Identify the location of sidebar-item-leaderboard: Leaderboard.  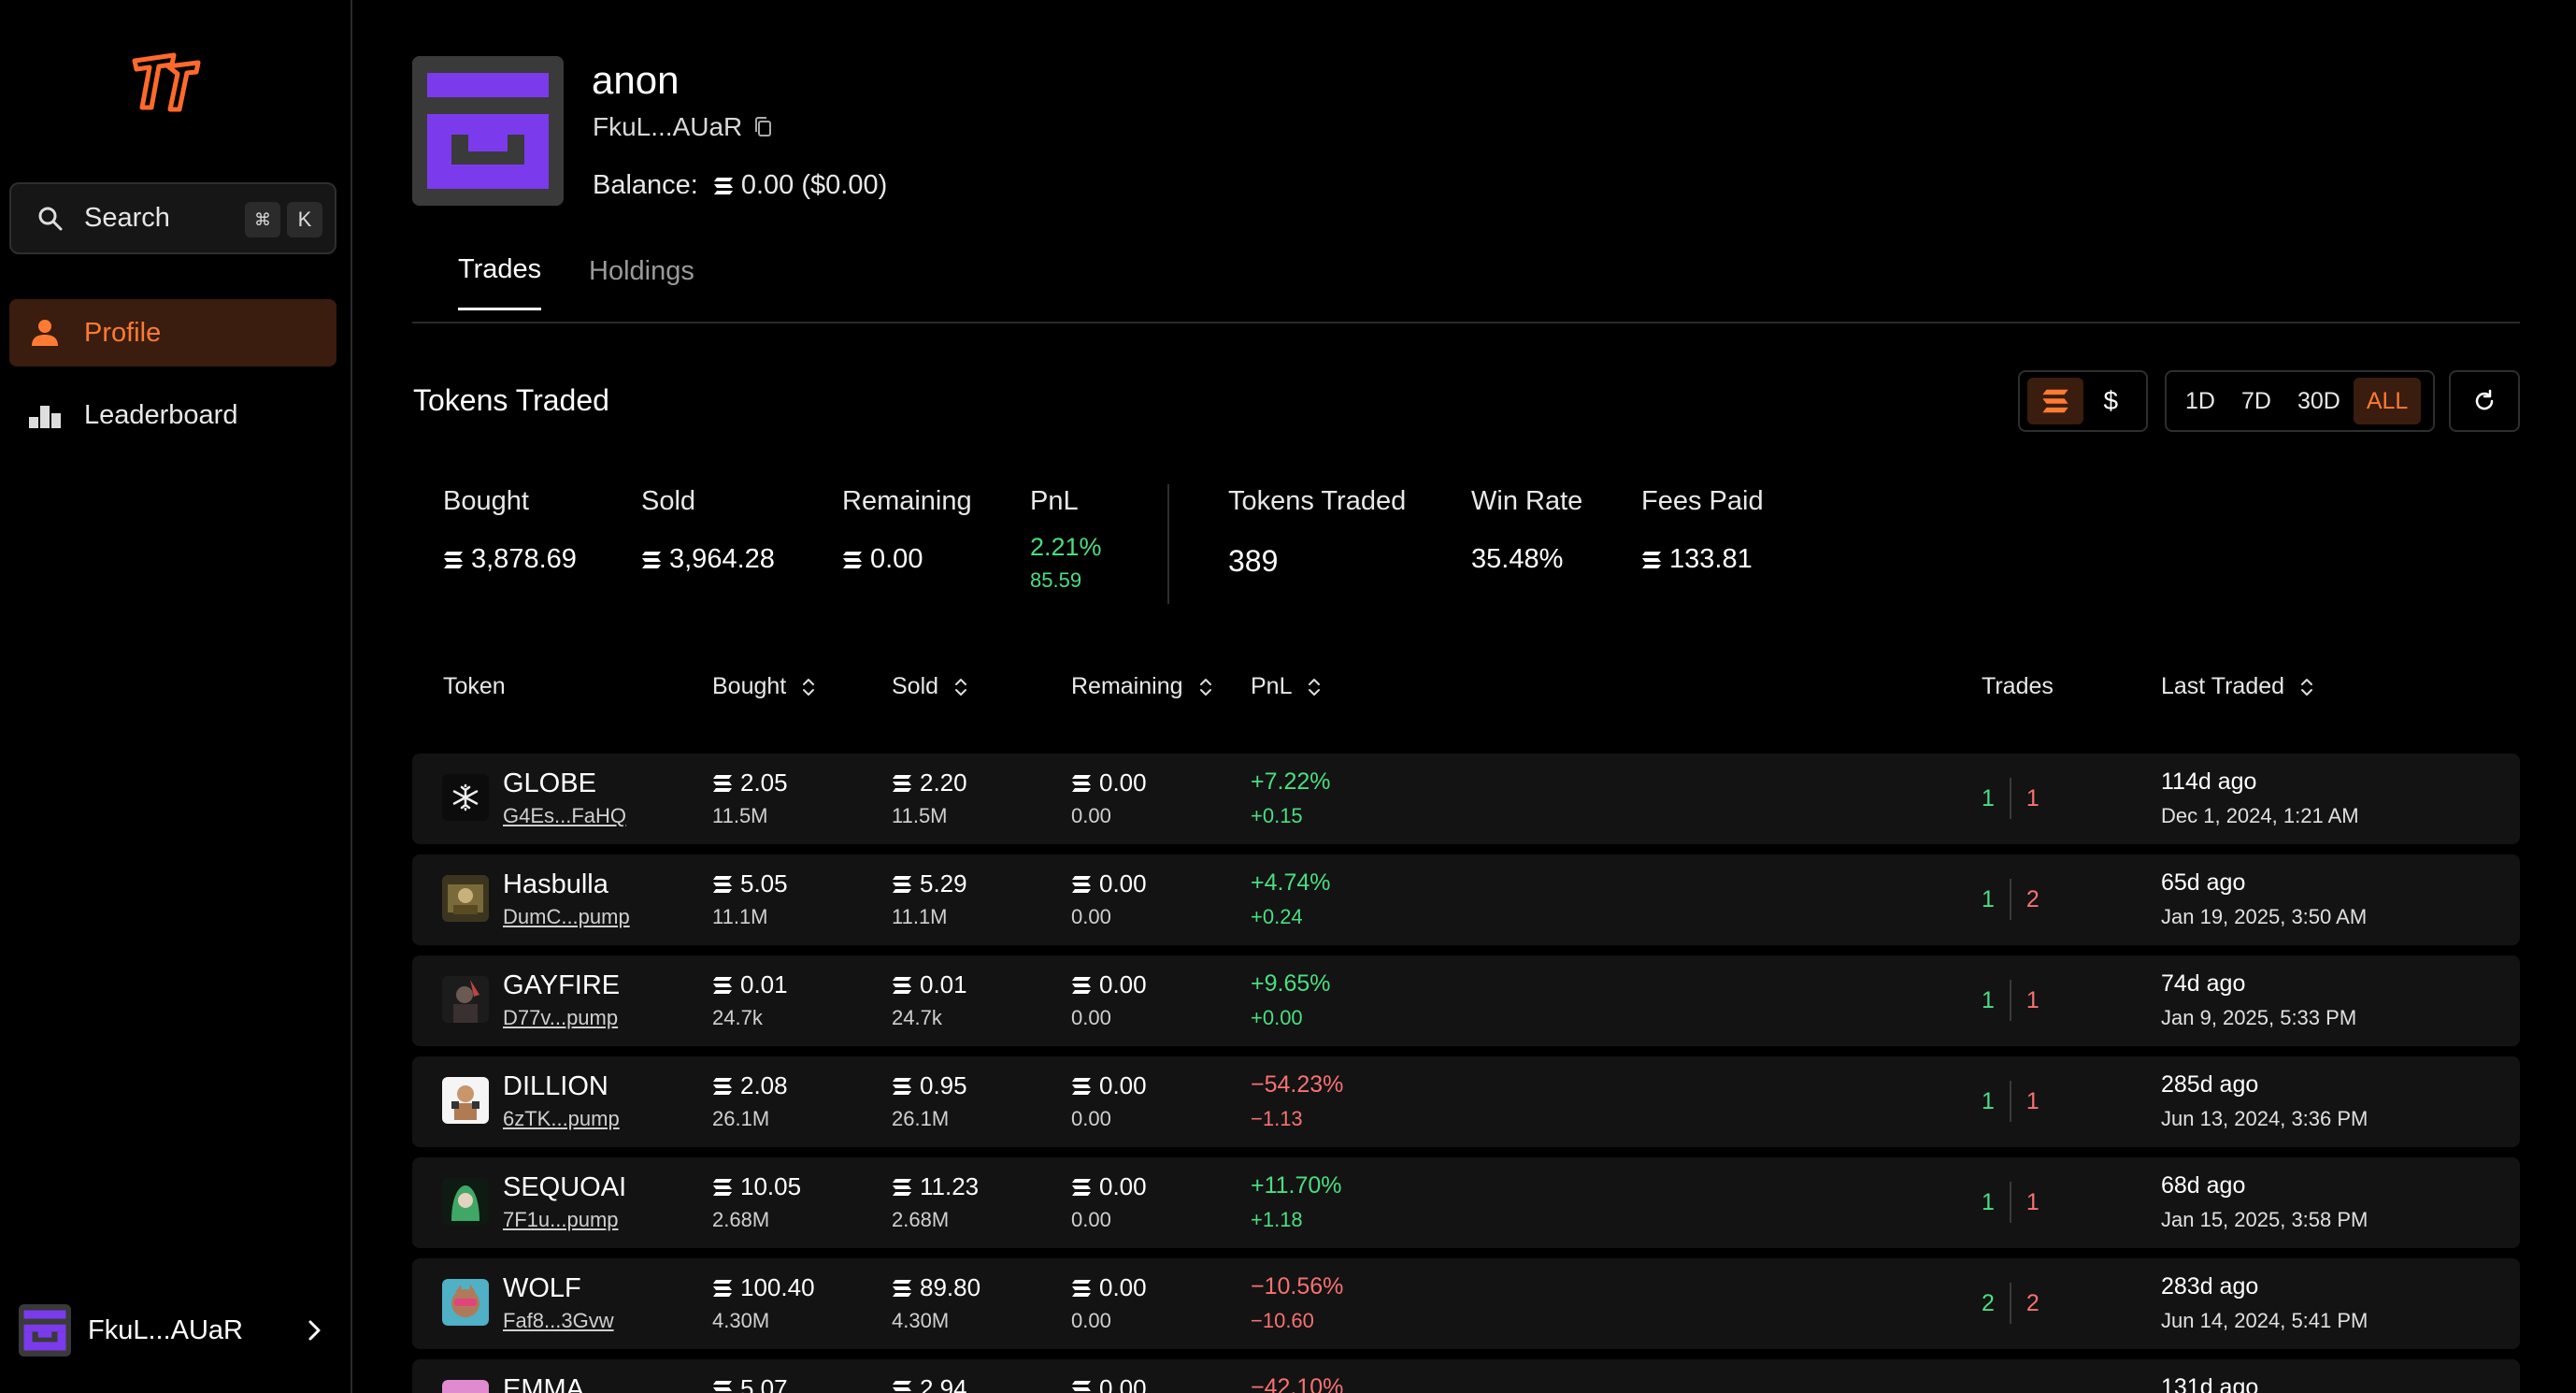
(172, 415).